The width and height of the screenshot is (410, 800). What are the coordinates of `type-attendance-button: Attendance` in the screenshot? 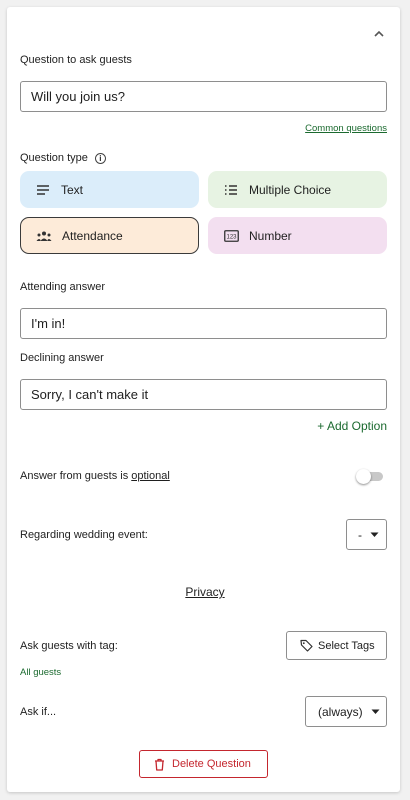 It's located at (109, 235).